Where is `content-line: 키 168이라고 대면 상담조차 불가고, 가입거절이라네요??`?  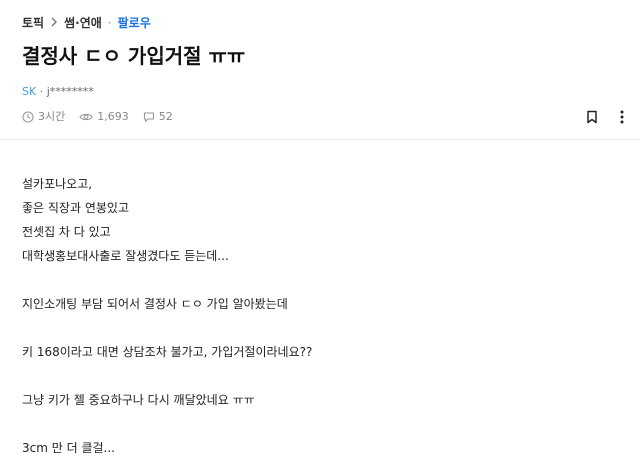
content-line: 키 168이라고 대면 상담조차 불가고, 가입거절이라네요?? is located at coordinates (167, 352).